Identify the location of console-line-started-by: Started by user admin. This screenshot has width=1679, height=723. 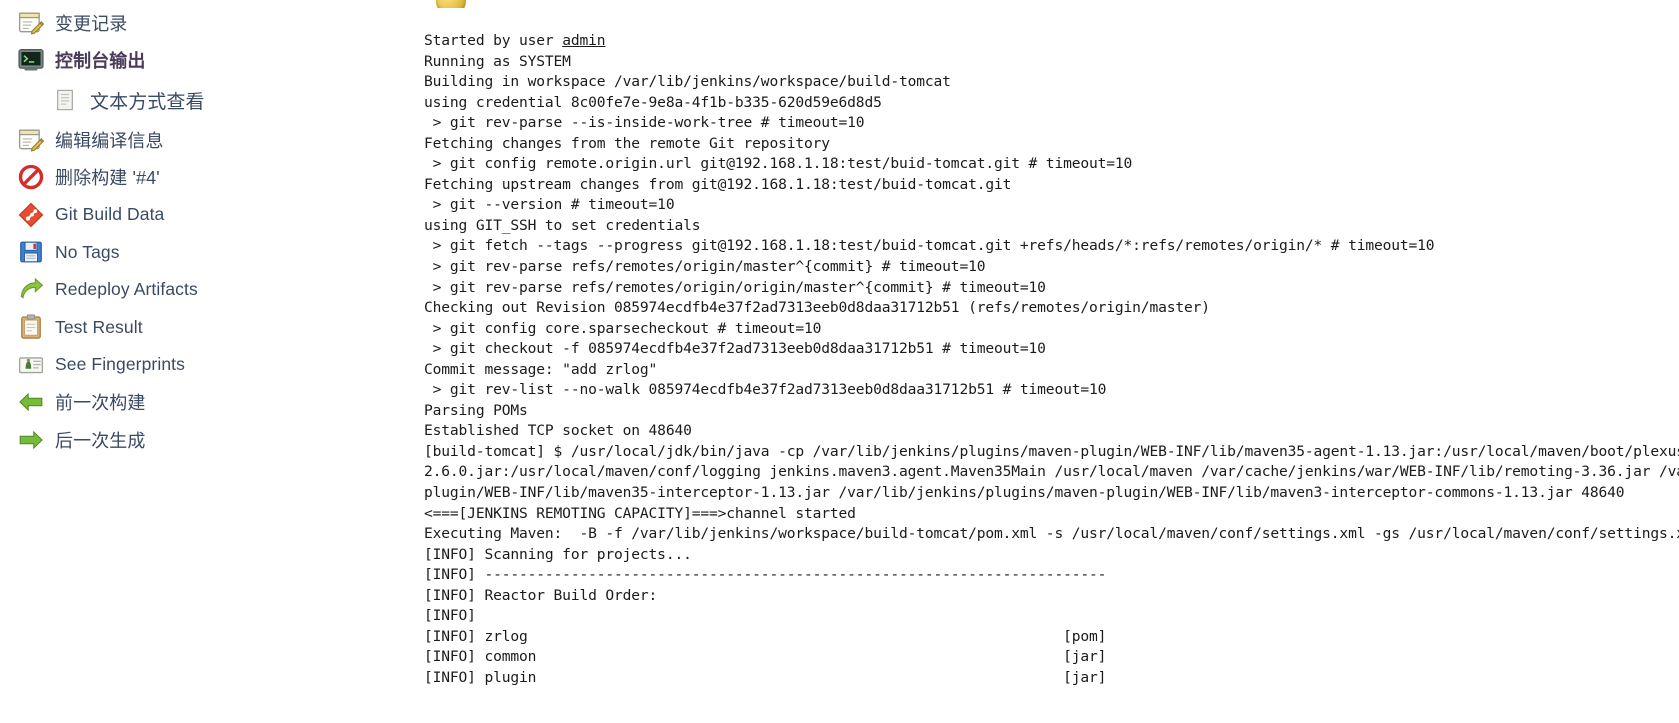
(515, 40).